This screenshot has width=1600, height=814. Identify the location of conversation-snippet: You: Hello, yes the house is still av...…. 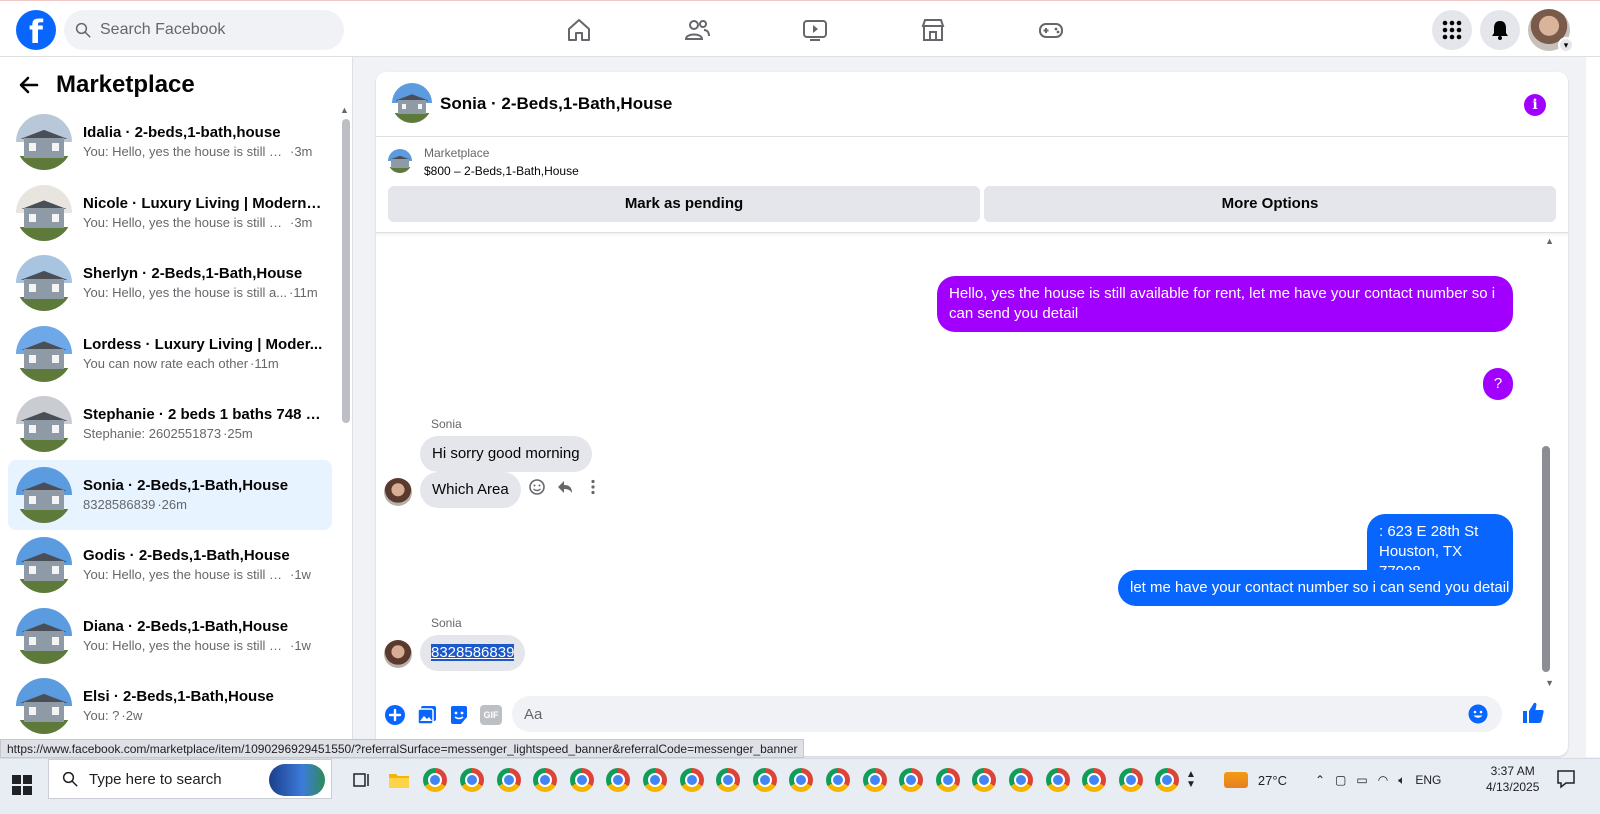
(203, 223).